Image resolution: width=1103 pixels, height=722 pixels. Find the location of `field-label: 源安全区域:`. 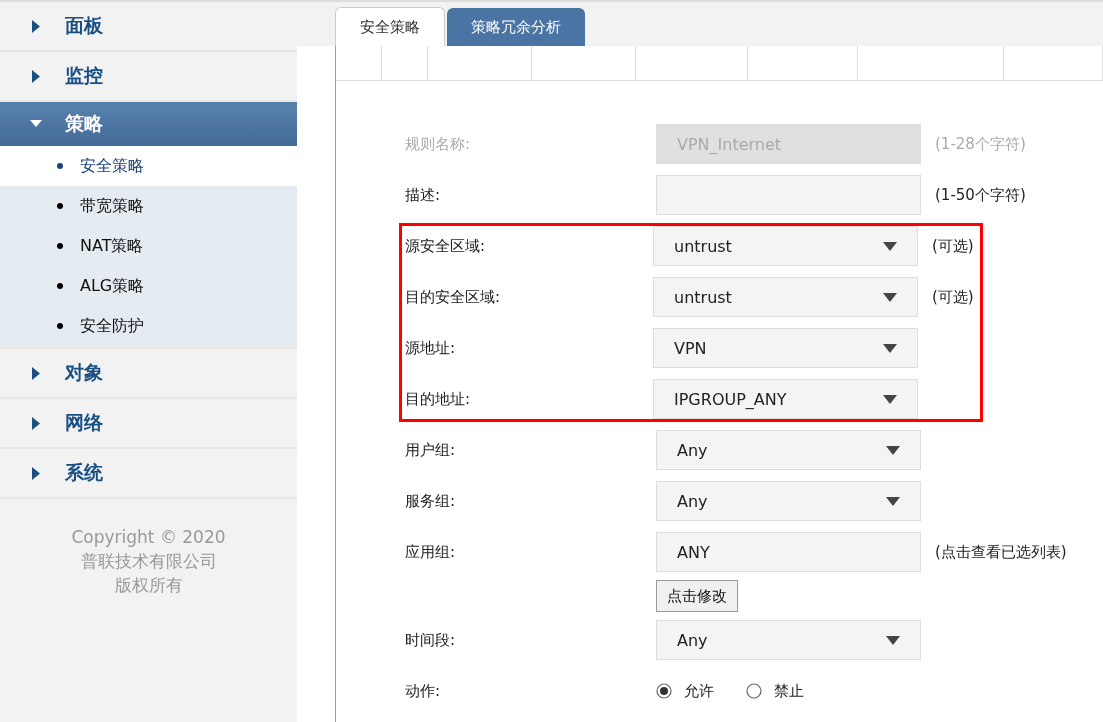

field-label: 源安全区域: is located at coordinates (446, 246).